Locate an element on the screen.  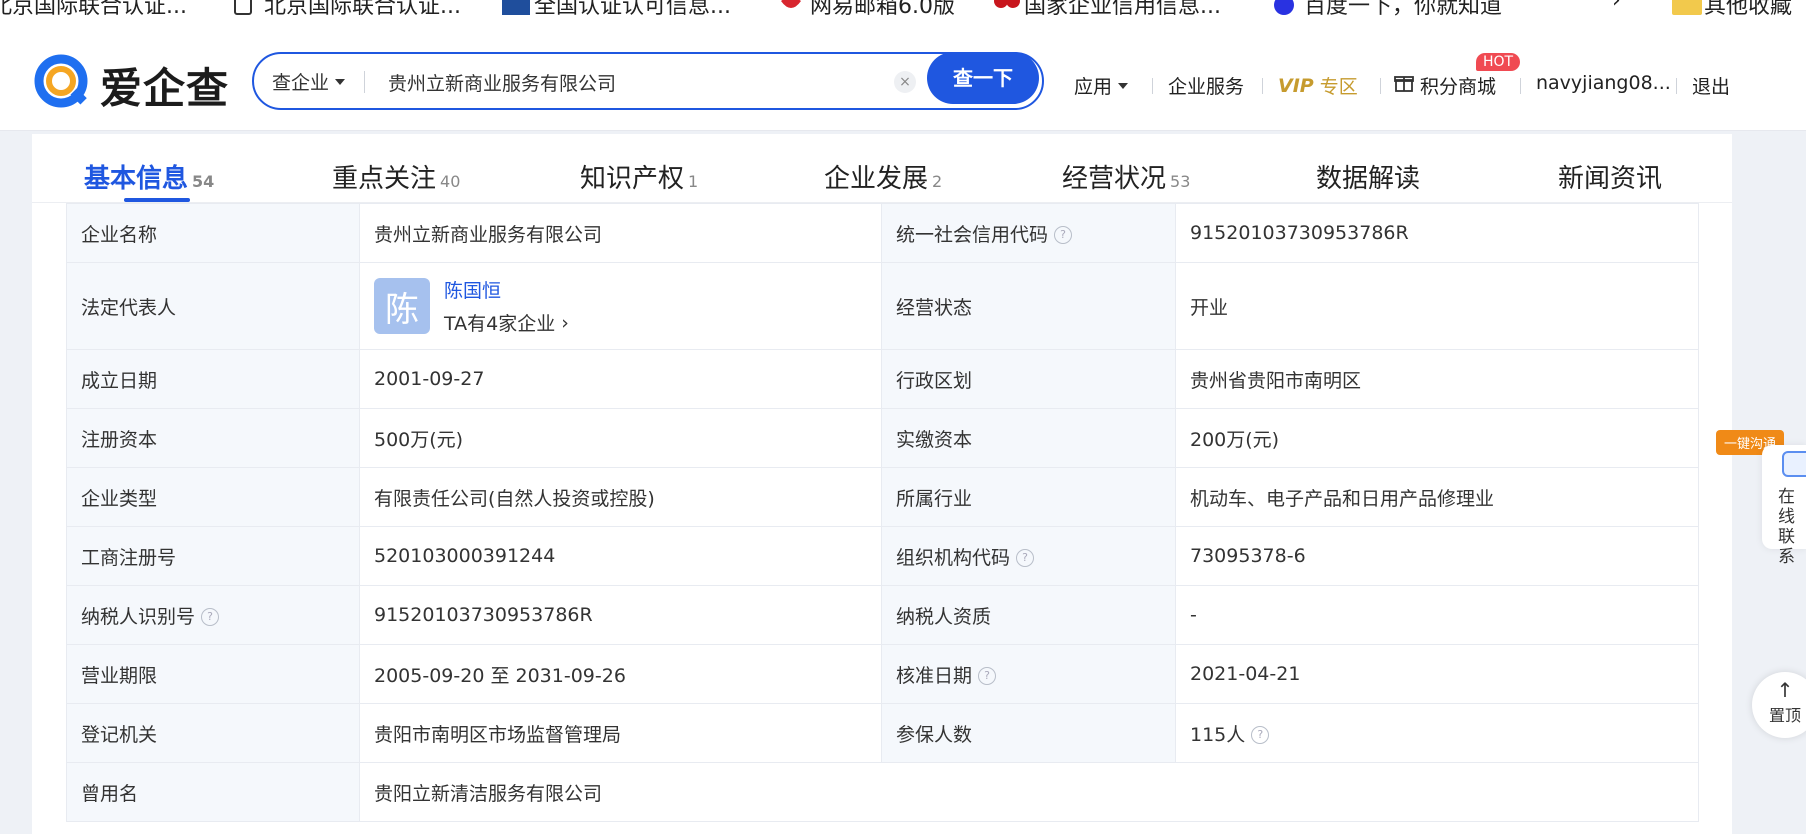
term-label: 营业期限 is located at coordinates (213, 674).